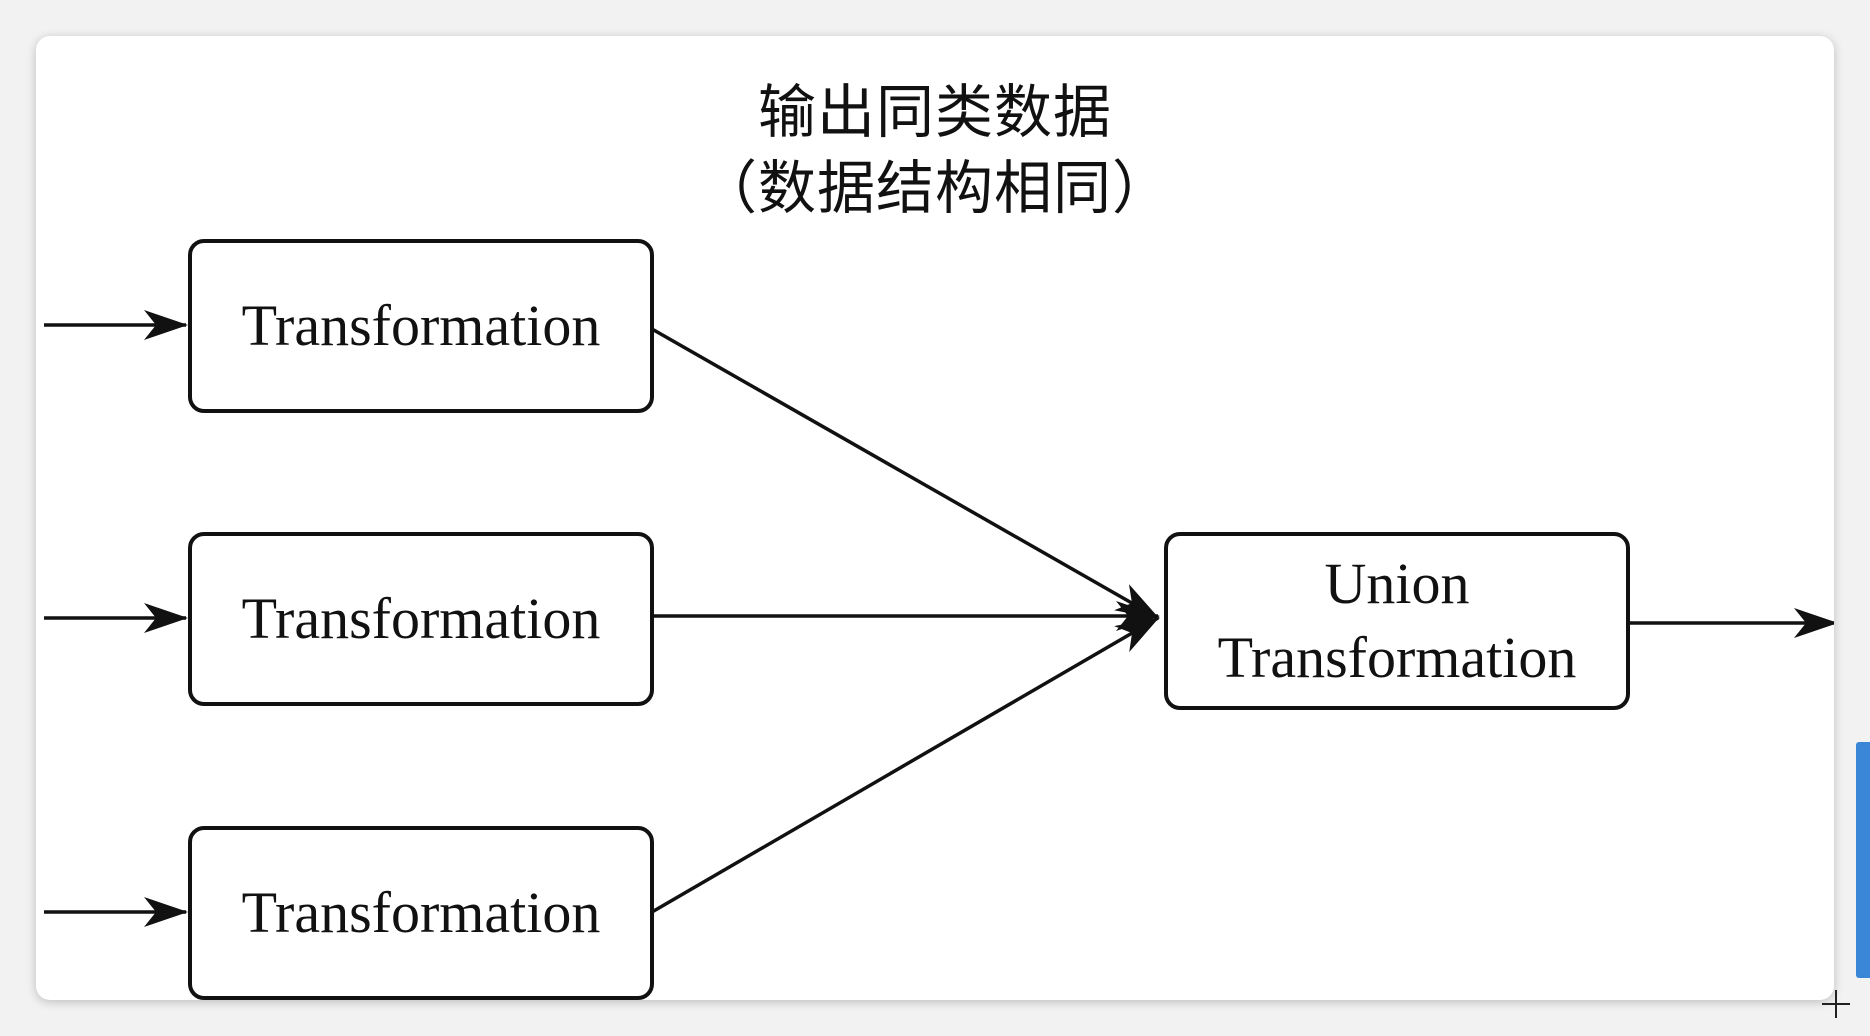 The height and width of the screenshot is (1036, 1870). I want to click on transformation-box-3: Transformation, so click(421, 913).